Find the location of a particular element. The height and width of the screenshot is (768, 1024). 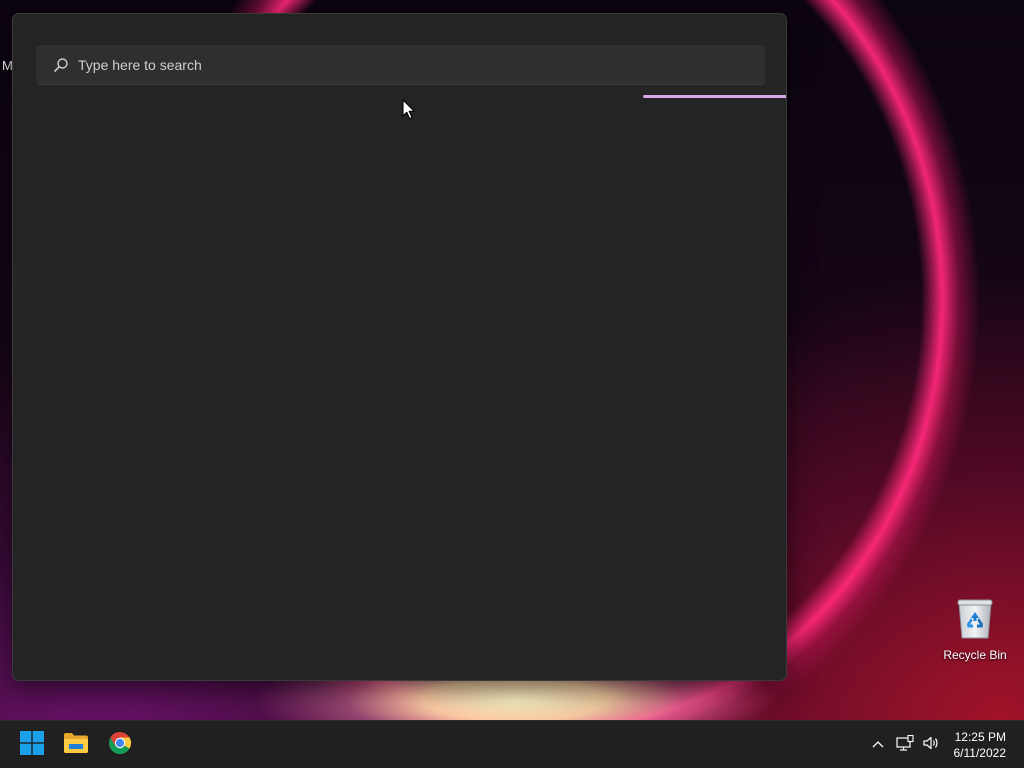

tray-network-button is located at coordinates (905, 745).